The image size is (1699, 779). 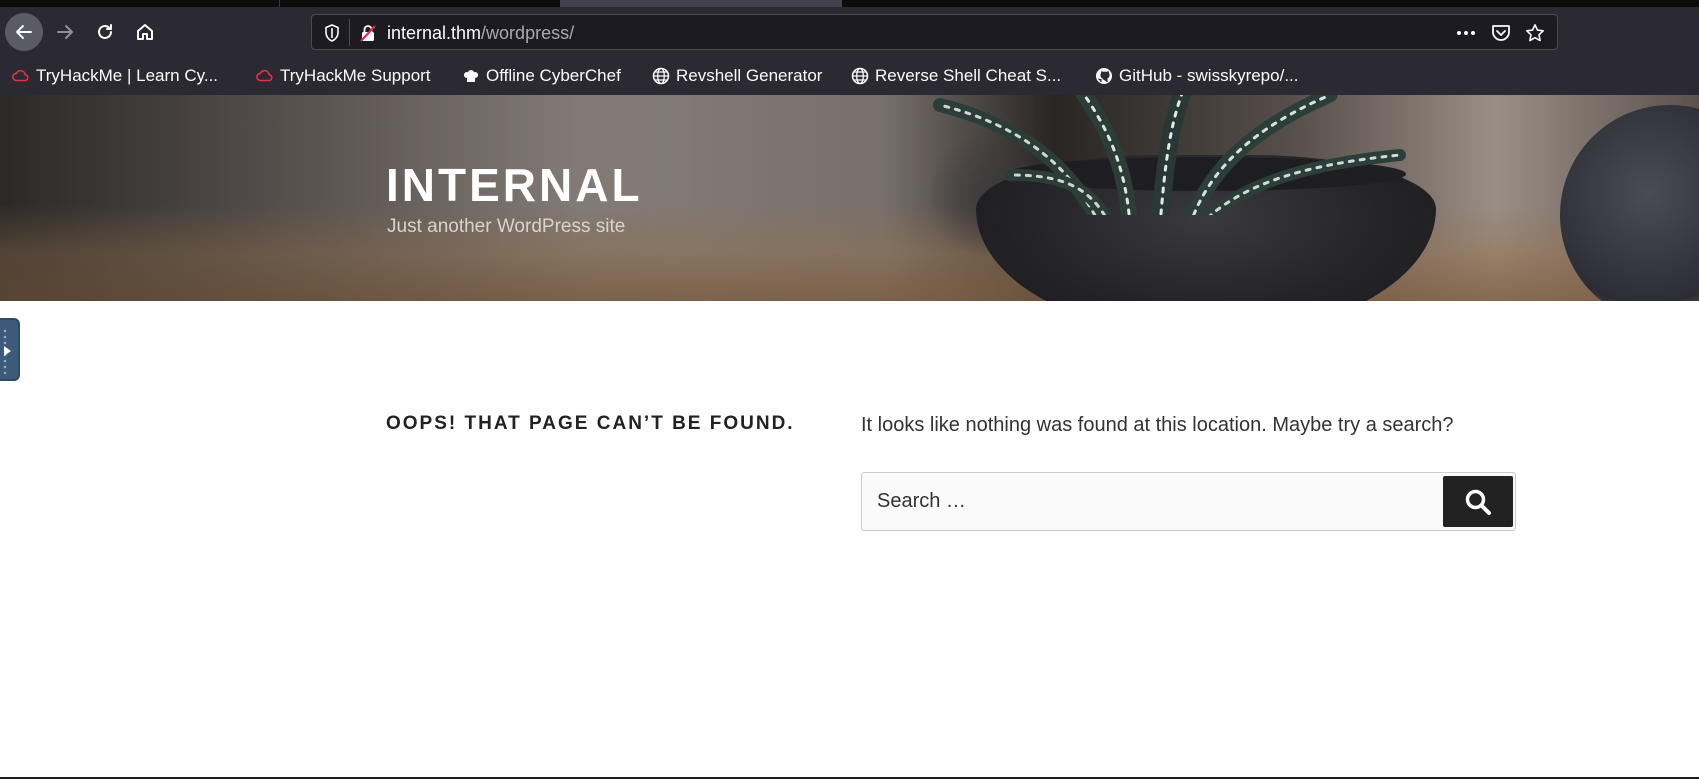 I want to click on url-path: /wordpress/, so click(x=528, y=33).